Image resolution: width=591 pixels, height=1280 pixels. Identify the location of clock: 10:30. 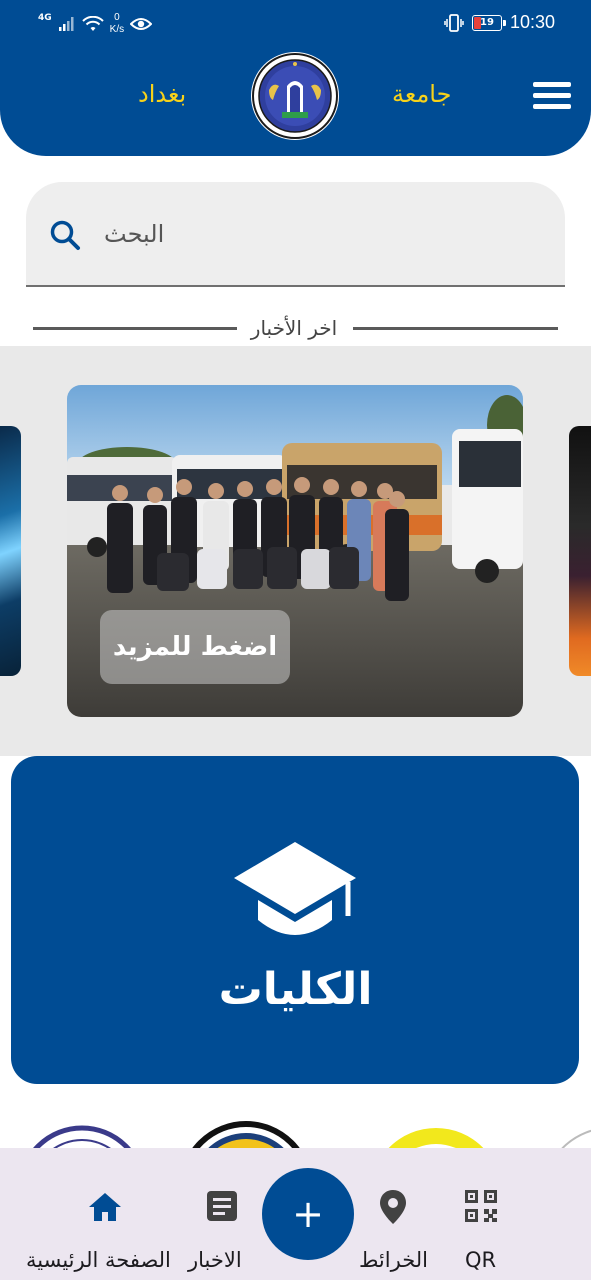
(532, 22).